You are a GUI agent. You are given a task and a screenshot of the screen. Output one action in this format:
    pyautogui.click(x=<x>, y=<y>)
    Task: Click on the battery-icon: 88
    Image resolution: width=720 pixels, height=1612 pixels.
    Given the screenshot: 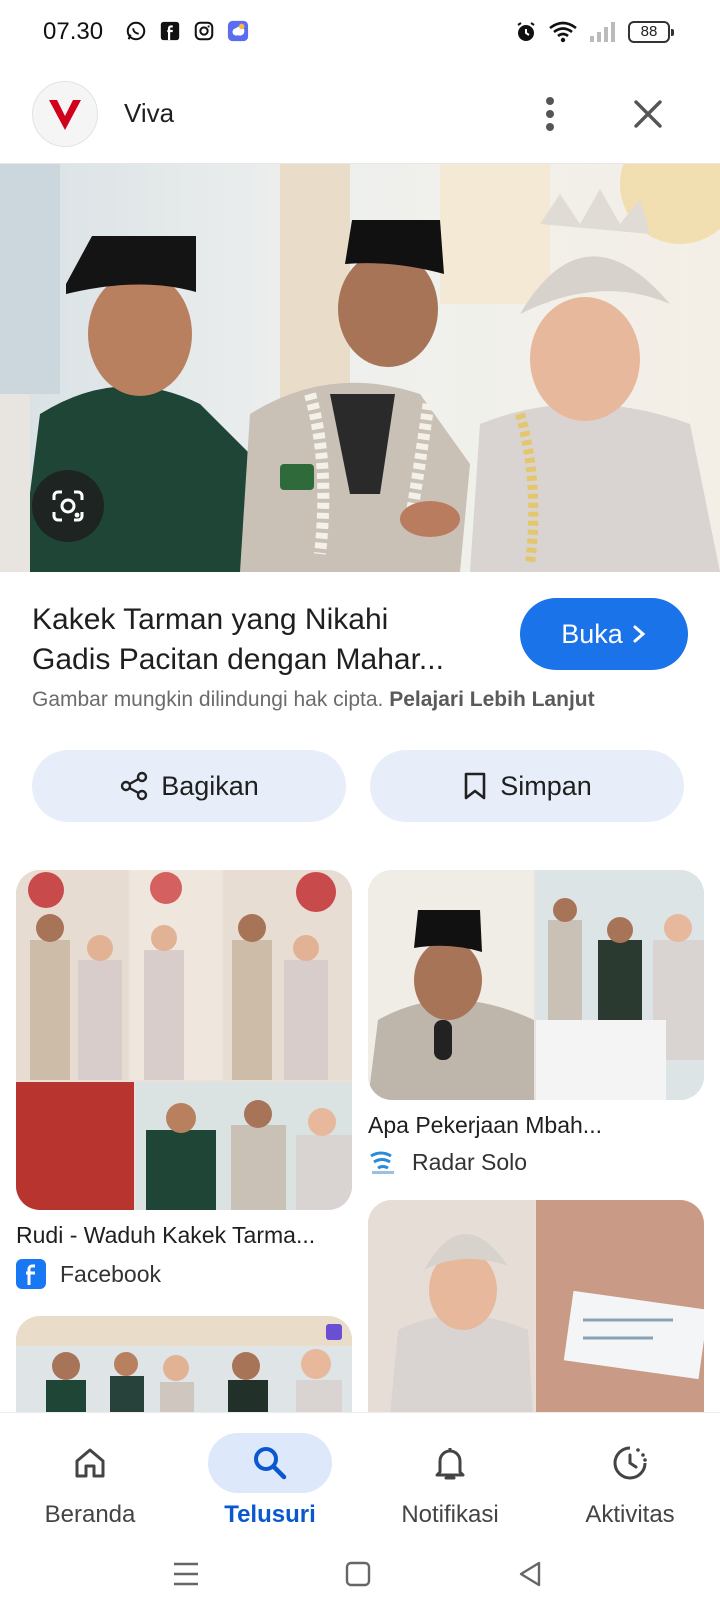 What is the action you would take?
    pyautogui.click(x=651, y=32)
    